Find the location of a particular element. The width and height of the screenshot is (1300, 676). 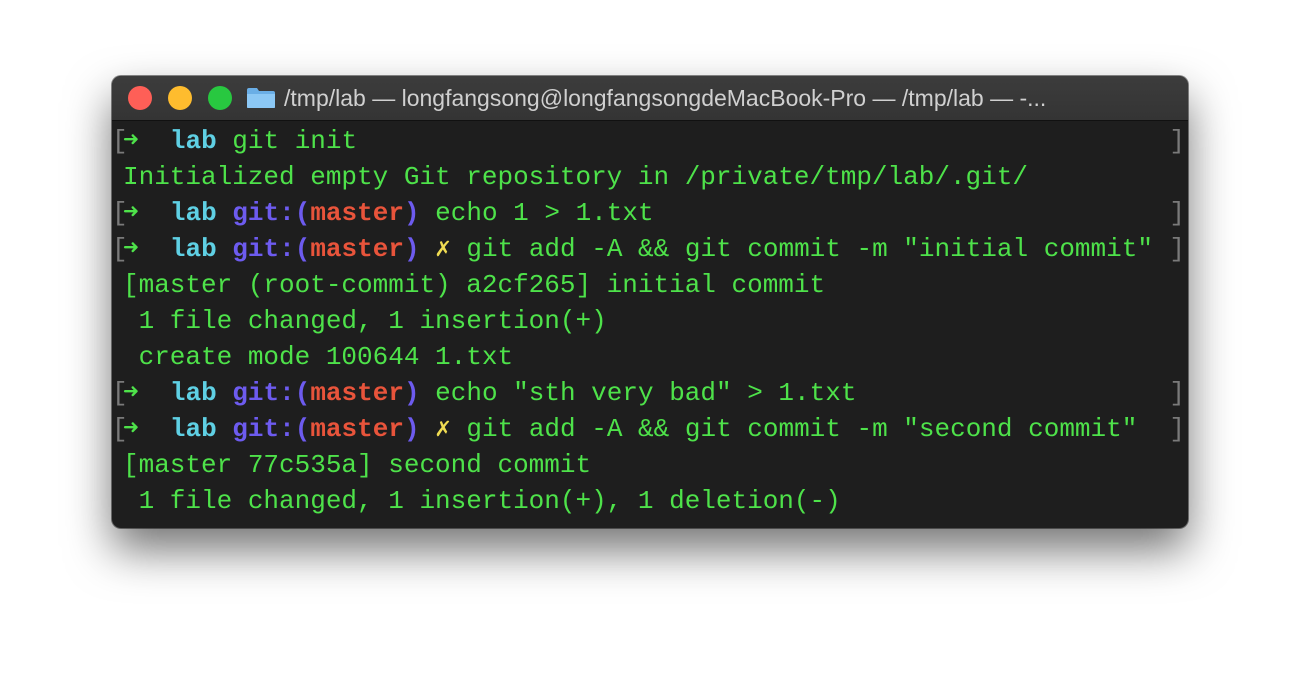

command-text: echo 1 > 1.txt is located at coordinates (544, 213).